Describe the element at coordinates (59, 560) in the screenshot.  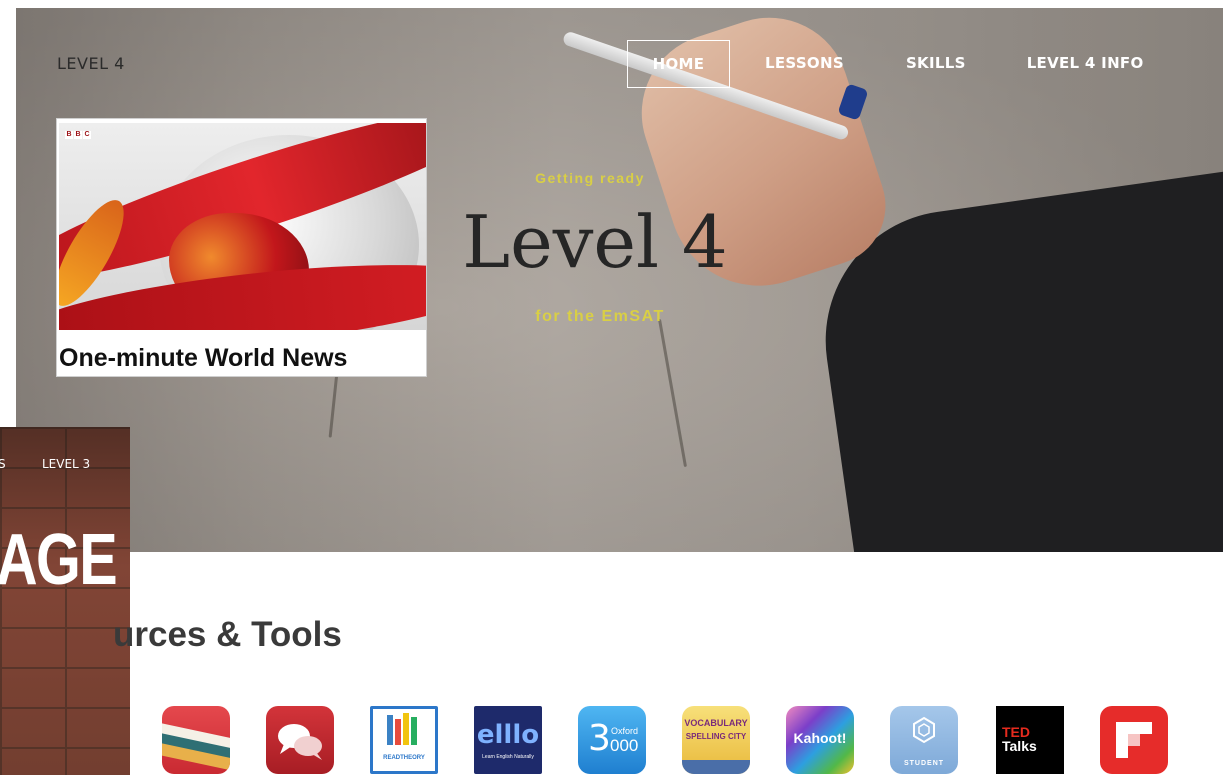
I see `bg-heading: AGE` at that location.